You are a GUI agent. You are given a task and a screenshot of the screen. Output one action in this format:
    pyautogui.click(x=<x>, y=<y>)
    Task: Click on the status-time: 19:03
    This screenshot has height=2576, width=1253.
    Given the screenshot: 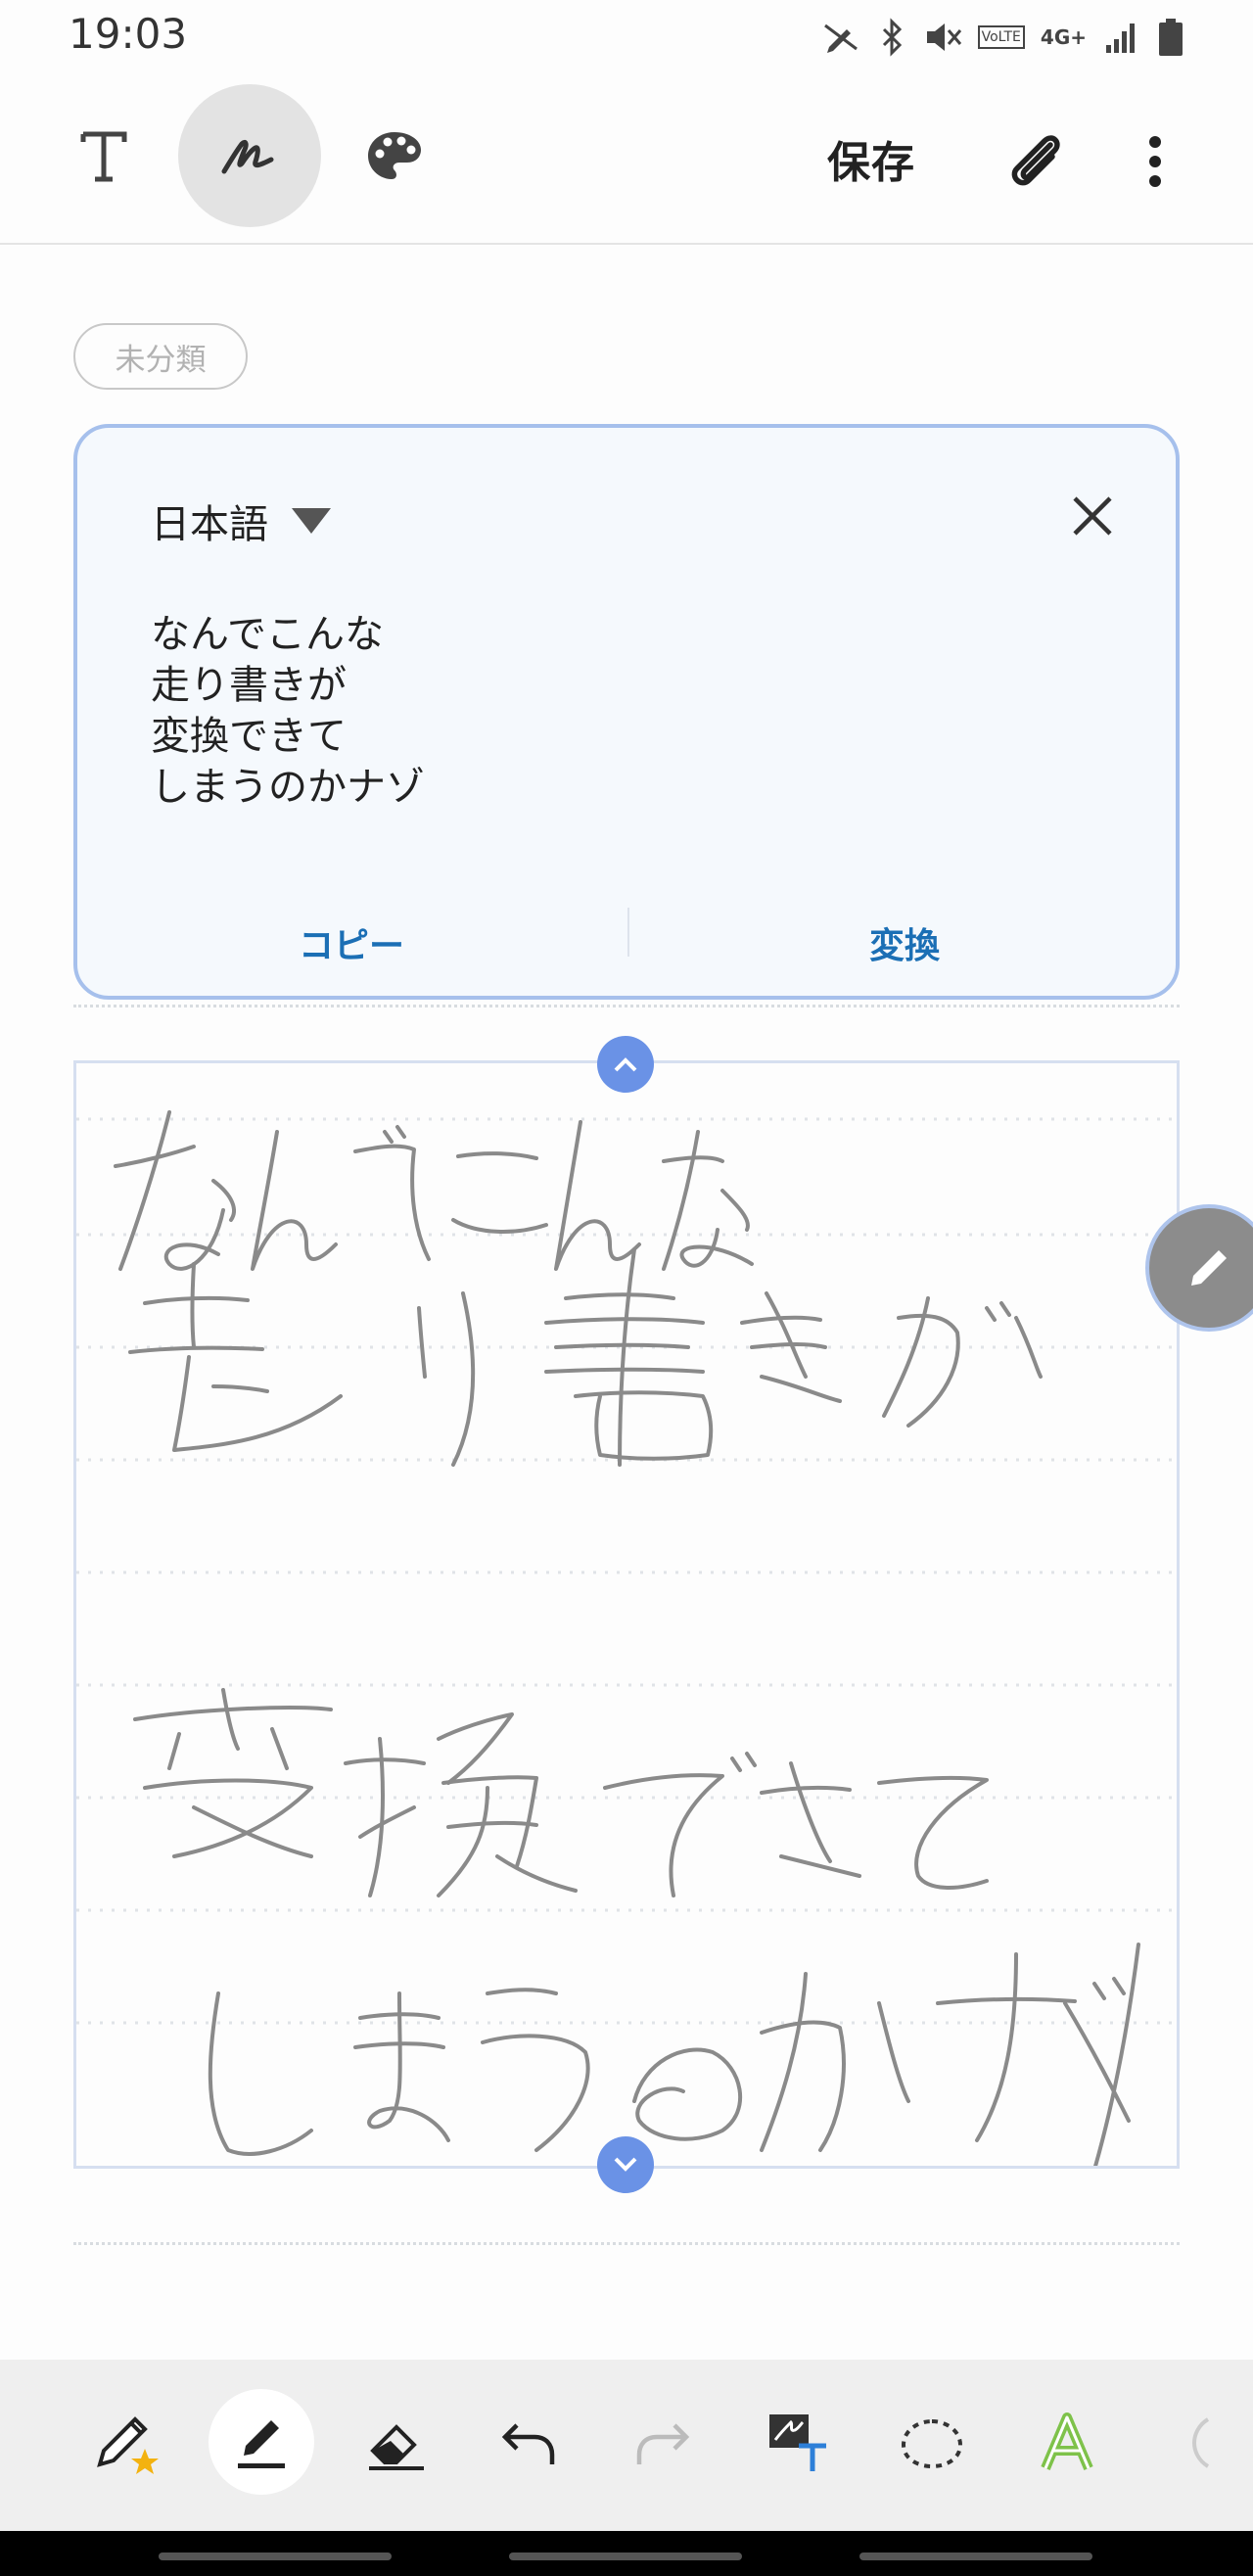 What is the action you would take?
    pyautogui.click(x=128, y=34)
    